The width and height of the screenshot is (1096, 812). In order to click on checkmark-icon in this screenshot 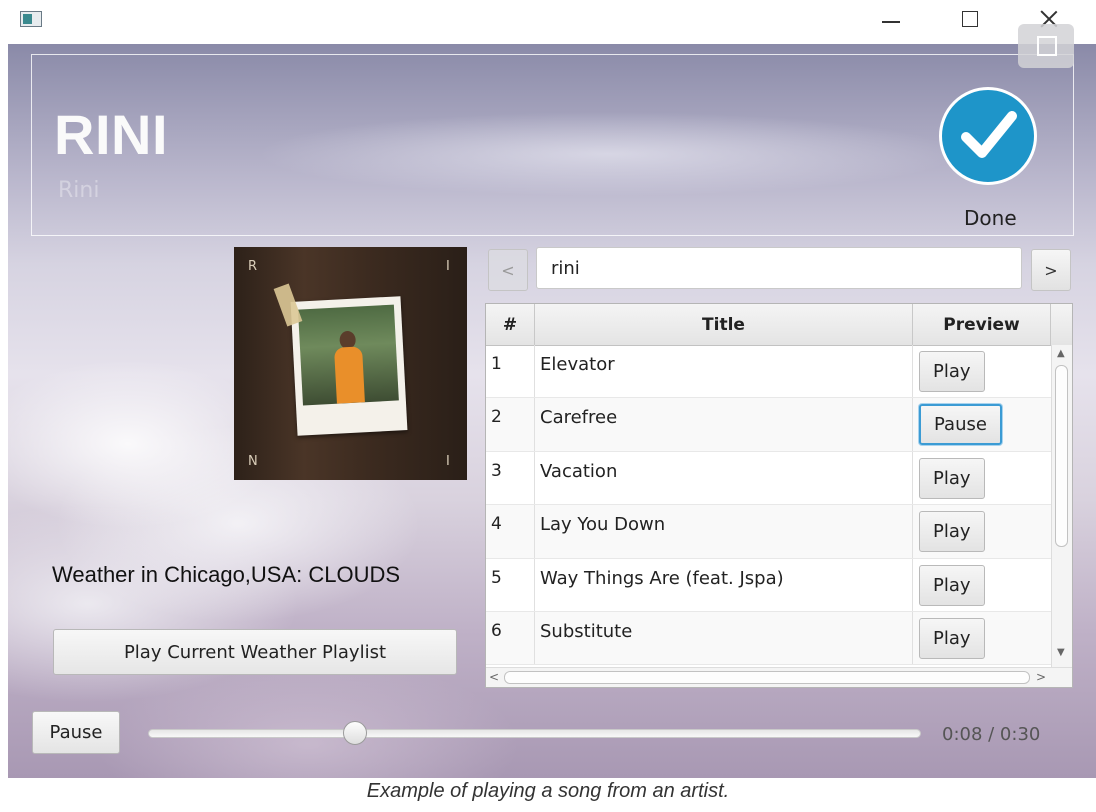, I will do `click(989, 134)`.